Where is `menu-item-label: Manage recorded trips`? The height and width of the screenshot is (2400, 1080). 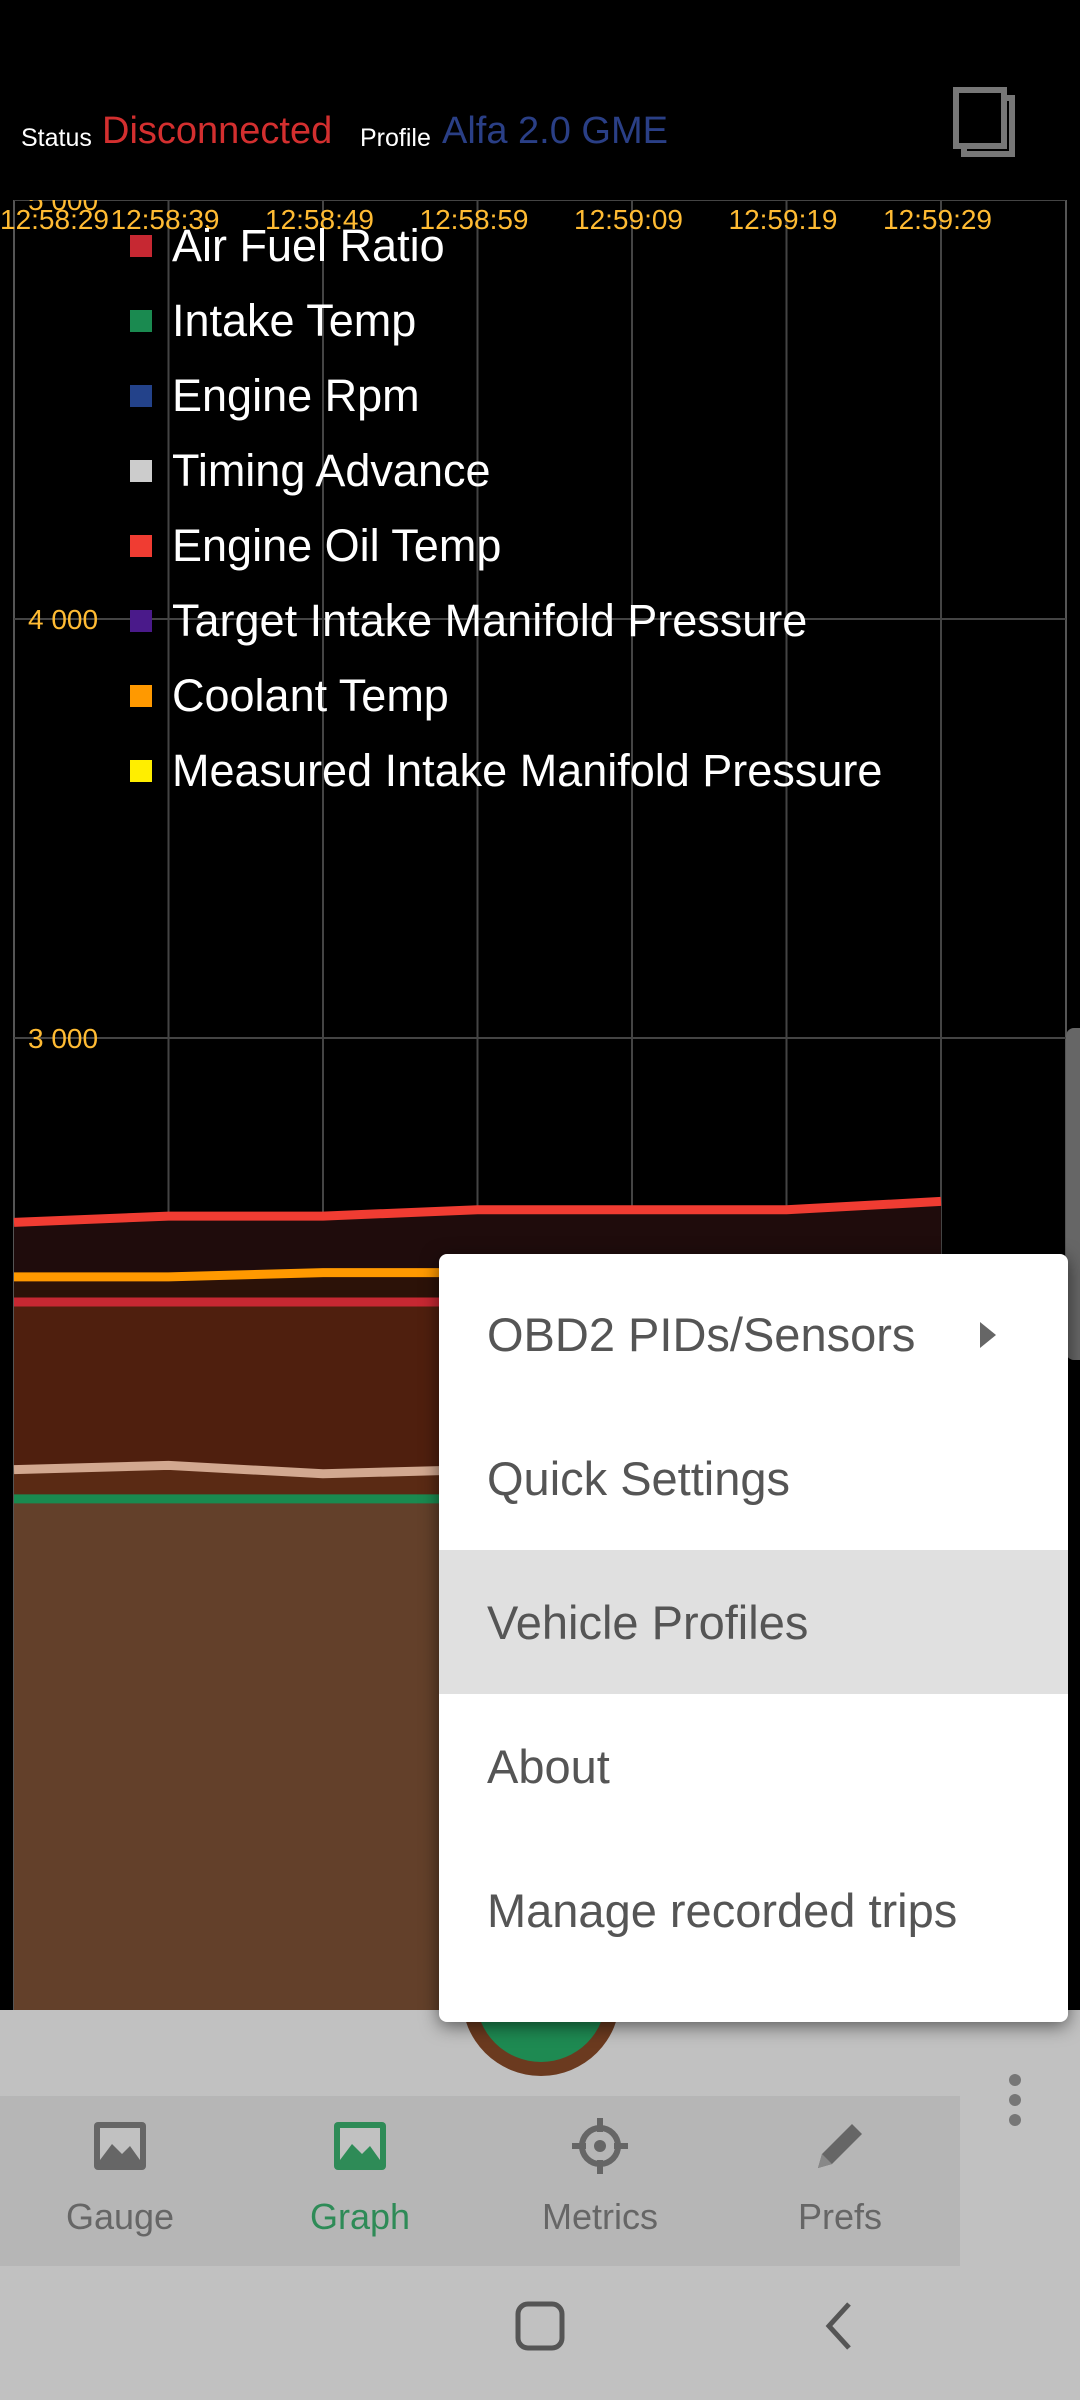
menu-item-label: Manage recorded trips is located at coordinates (722, 1910).